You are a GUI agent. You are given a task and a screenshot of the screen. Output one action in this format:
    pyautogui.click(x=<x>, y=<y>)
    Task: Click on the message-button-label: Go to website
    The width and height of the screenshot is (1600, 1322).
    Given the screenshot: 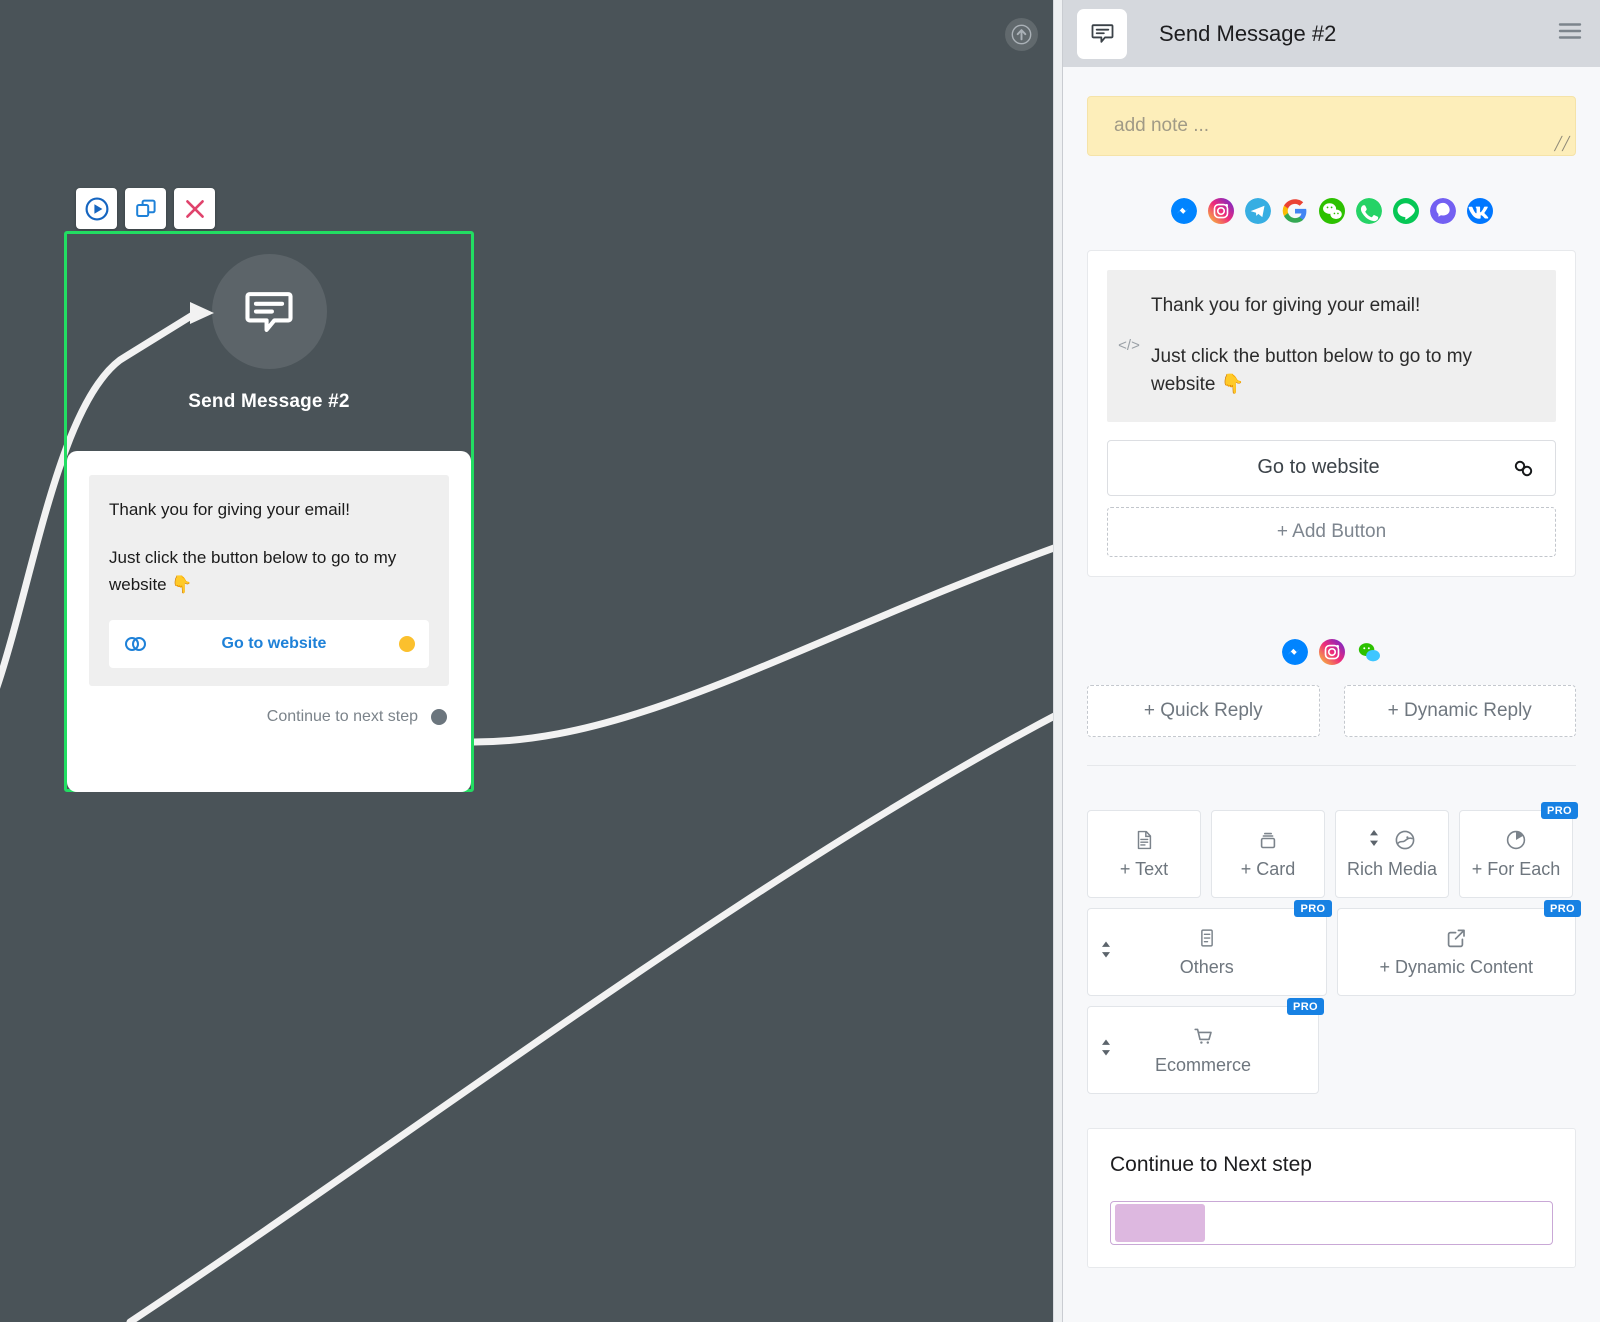 What is the action you would take?
    pyautogui.click(x=1318, y=467)
    